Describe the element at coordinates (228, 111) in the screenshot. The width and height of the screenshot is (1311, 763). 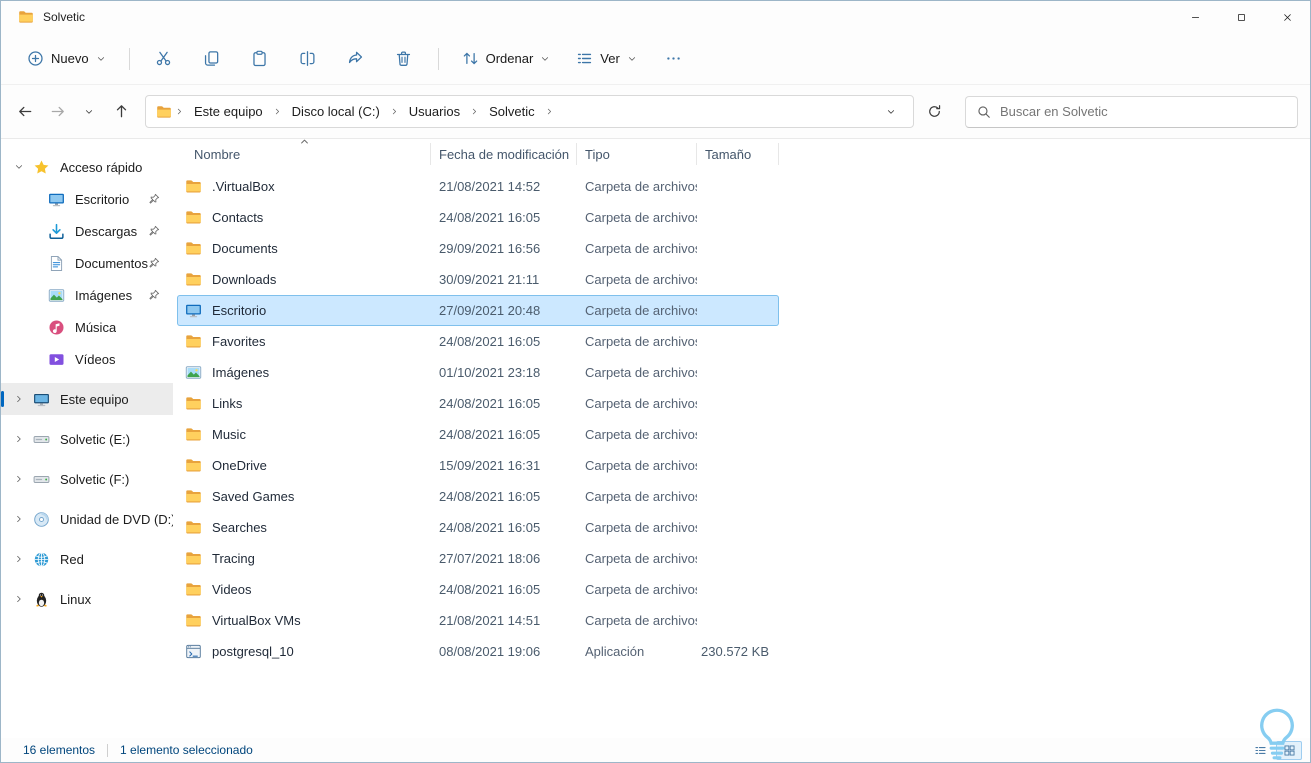
I see `breadcrumb-item-label: Este equipo` at that location.